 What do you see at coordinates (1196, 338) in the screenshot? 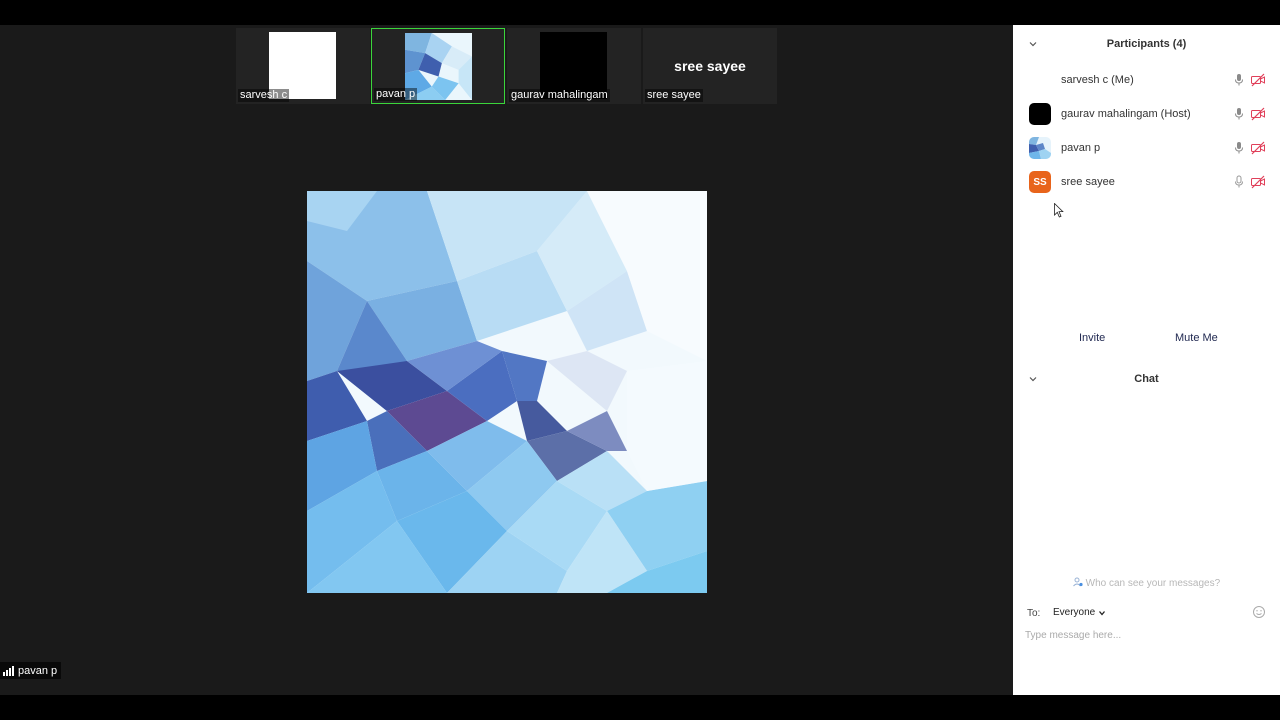
I see `mute-me-button: Mute Me` at bounding box center [1196, 338].